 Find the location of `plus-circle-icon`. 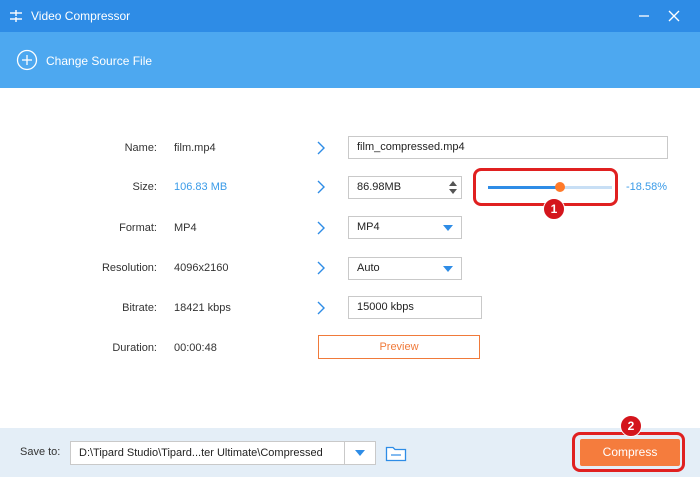

plus-circle-icon is located at coordinates (27, 60).